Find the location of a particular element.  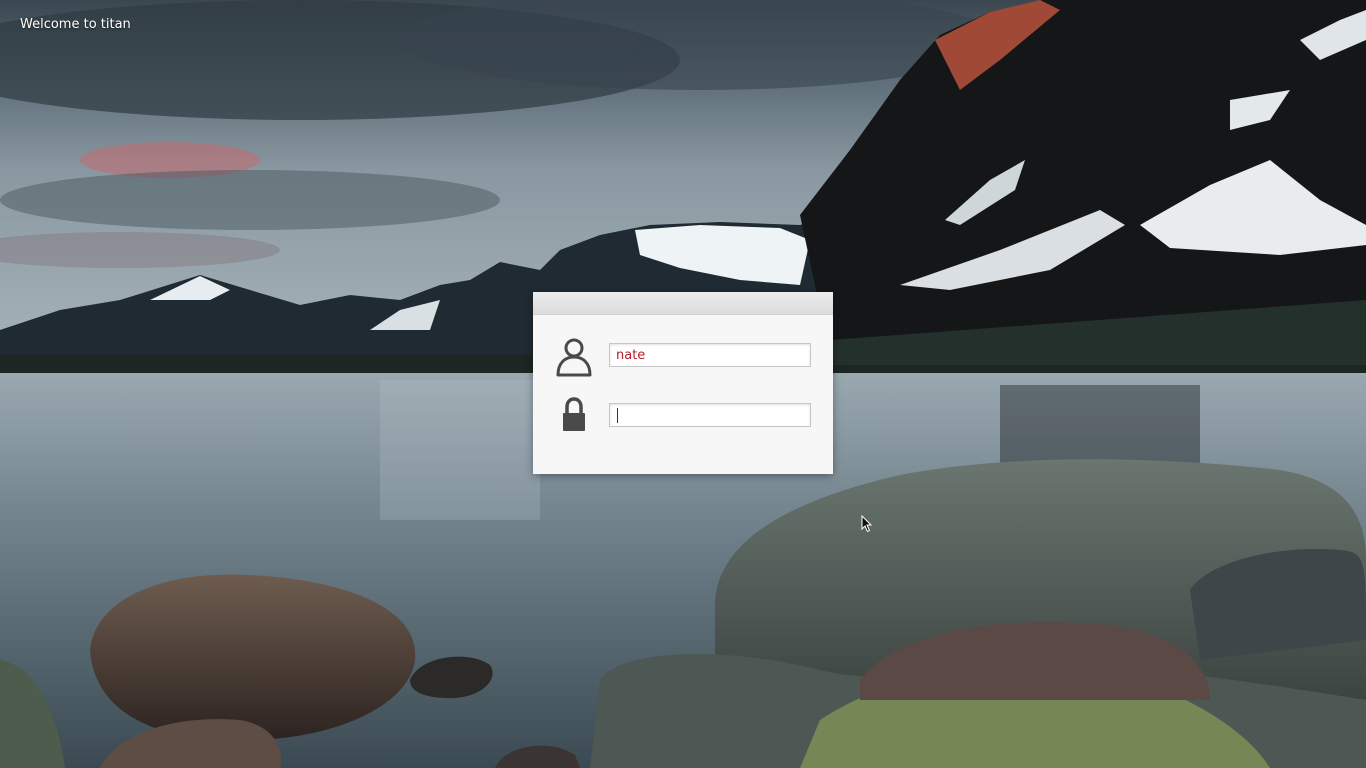

login-panel is located at coordinates (683, 383).